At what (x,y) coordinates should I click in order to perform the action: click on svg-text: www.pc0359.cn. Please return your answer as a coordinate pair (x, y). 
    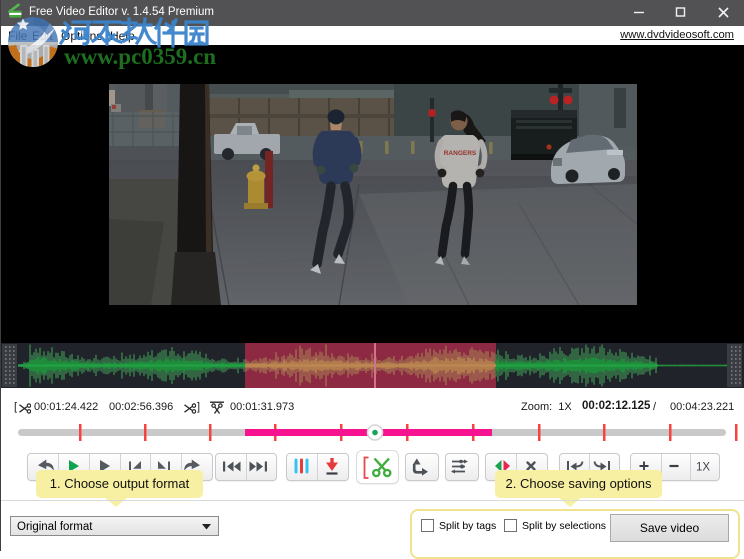
    Looking at the image, I should click on (140, 56).